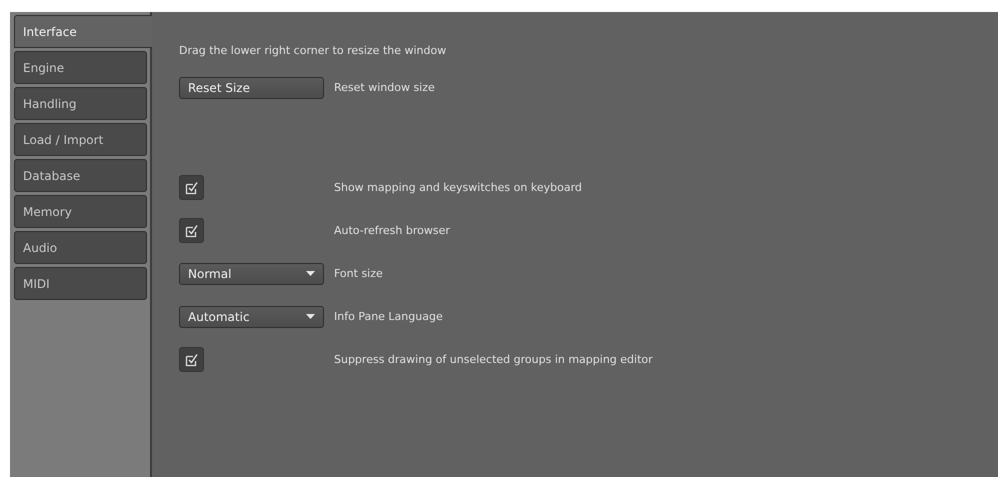 This screenshot has height=477, width=998. Describe the element at coordinates (313, 50) in the screenshot. I see `hint-text: Drag the lower right corner to resize the window` at that location.